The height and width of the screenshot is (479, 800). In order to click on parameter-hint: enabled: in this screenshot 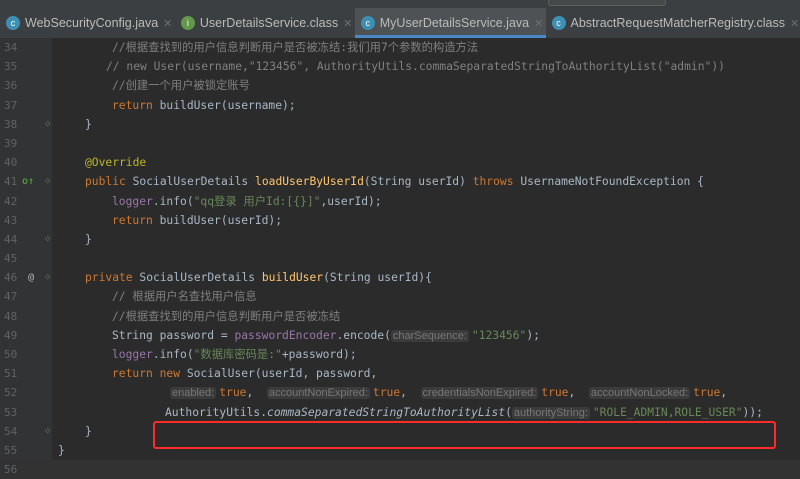, I will do `click(193, 393)`.